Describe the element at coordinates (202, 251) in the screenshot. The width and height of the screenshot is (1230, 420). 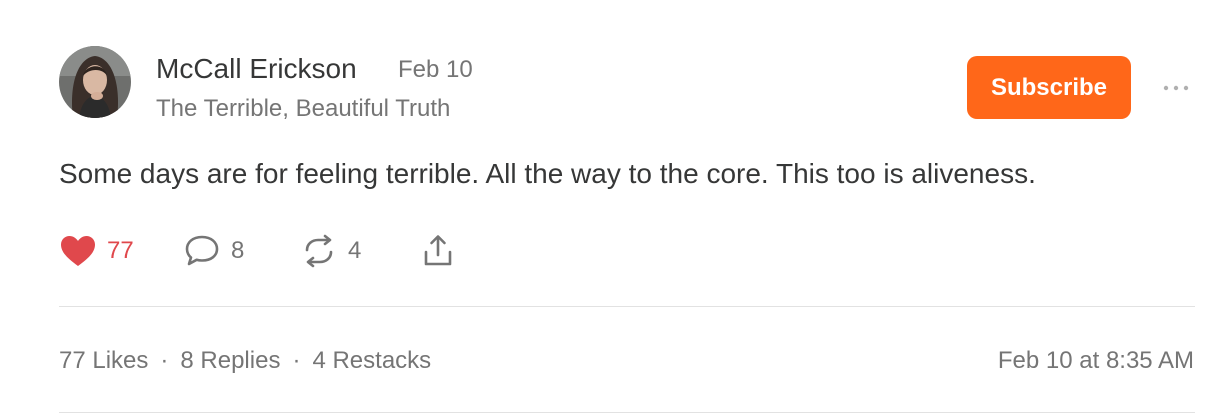
I see `comment-icon` at that location.